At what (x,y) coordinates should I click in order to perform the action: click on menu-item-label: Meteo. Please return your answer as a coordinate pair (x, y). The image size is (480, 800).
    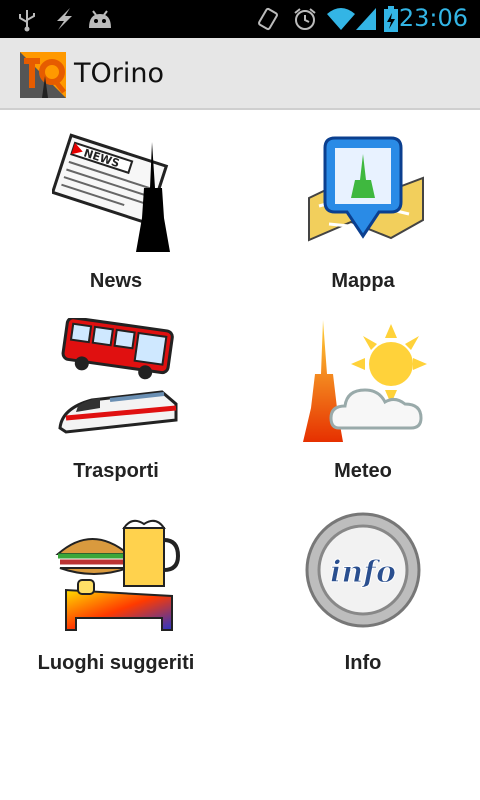
    Looking at the image, I should click on (363, 471).